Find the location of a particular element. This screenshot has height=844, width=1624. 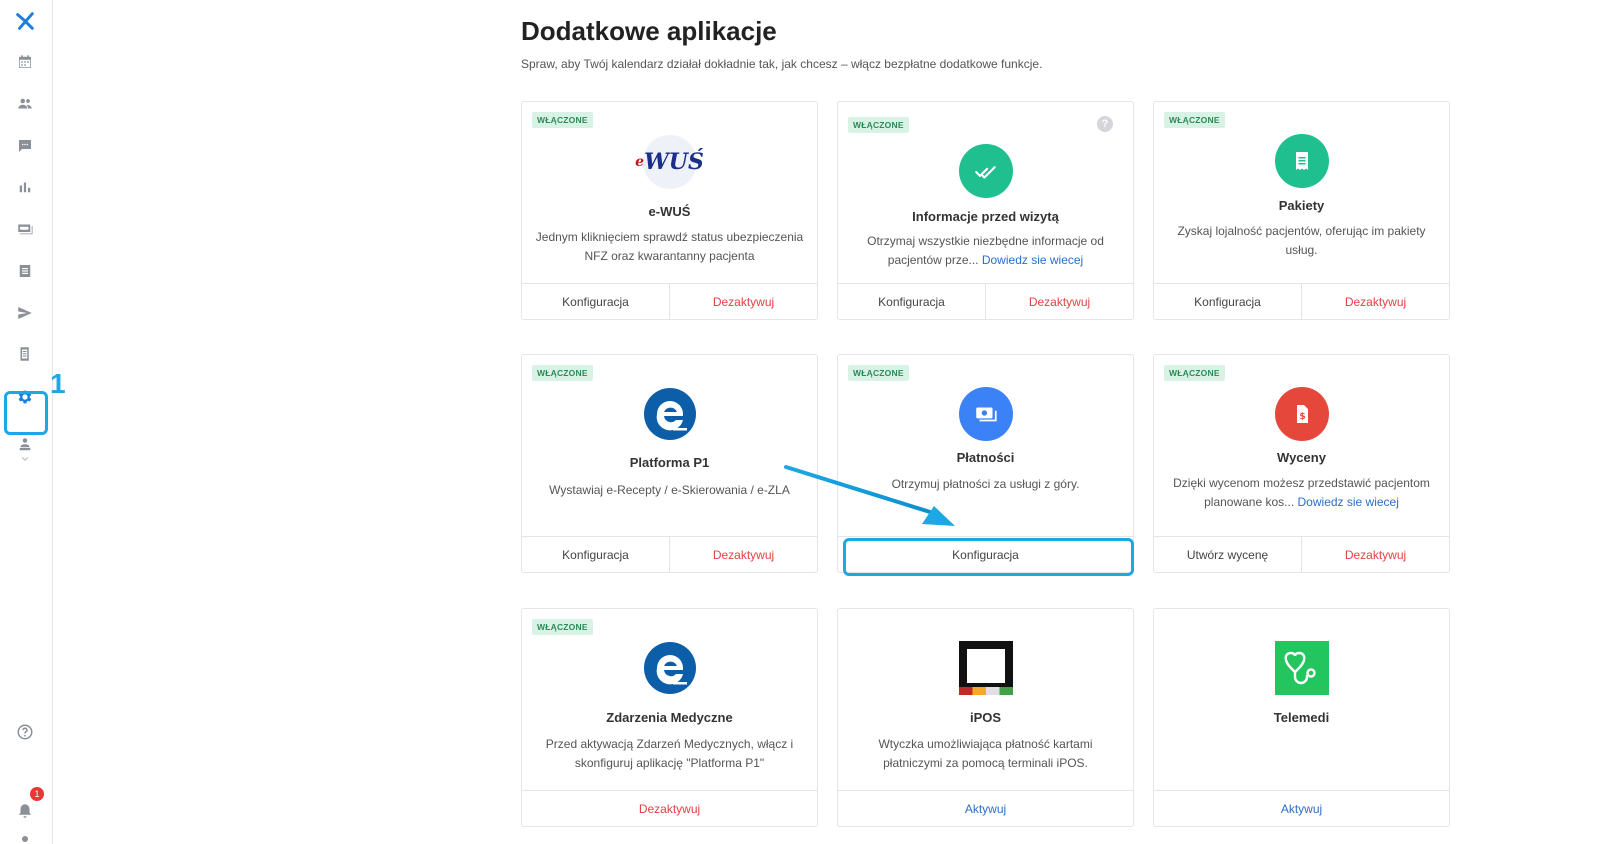

card-title: Płatności is located at coordinates (985, 457).